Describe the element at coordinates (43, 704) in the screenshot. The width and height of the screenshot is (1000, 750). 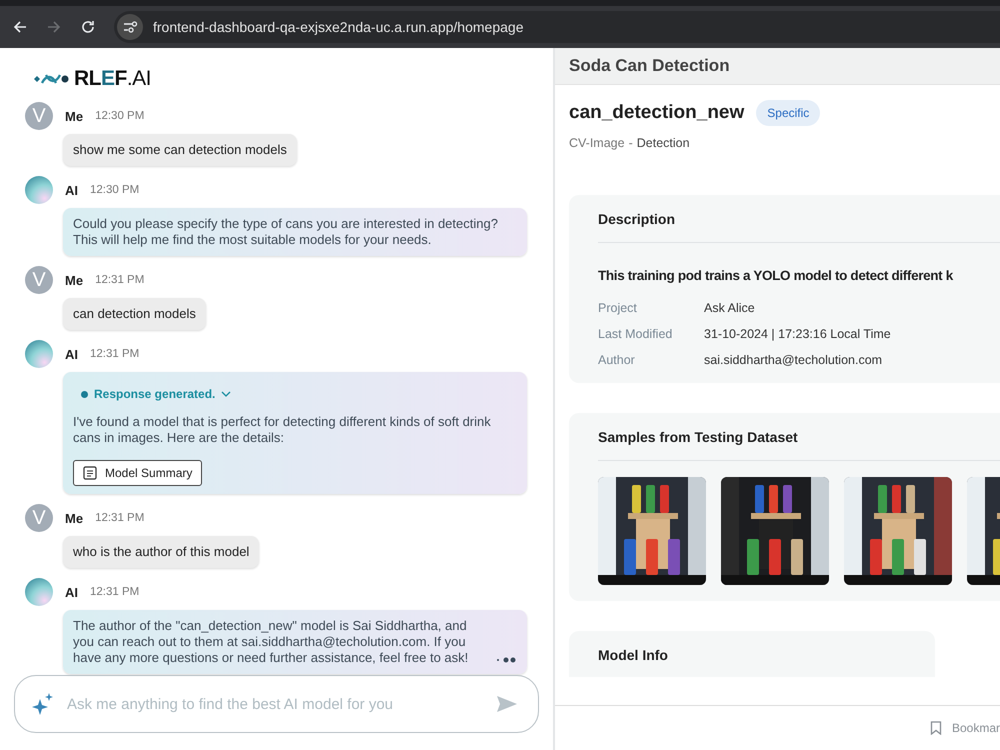
I see `sparkle-icon` at that location.